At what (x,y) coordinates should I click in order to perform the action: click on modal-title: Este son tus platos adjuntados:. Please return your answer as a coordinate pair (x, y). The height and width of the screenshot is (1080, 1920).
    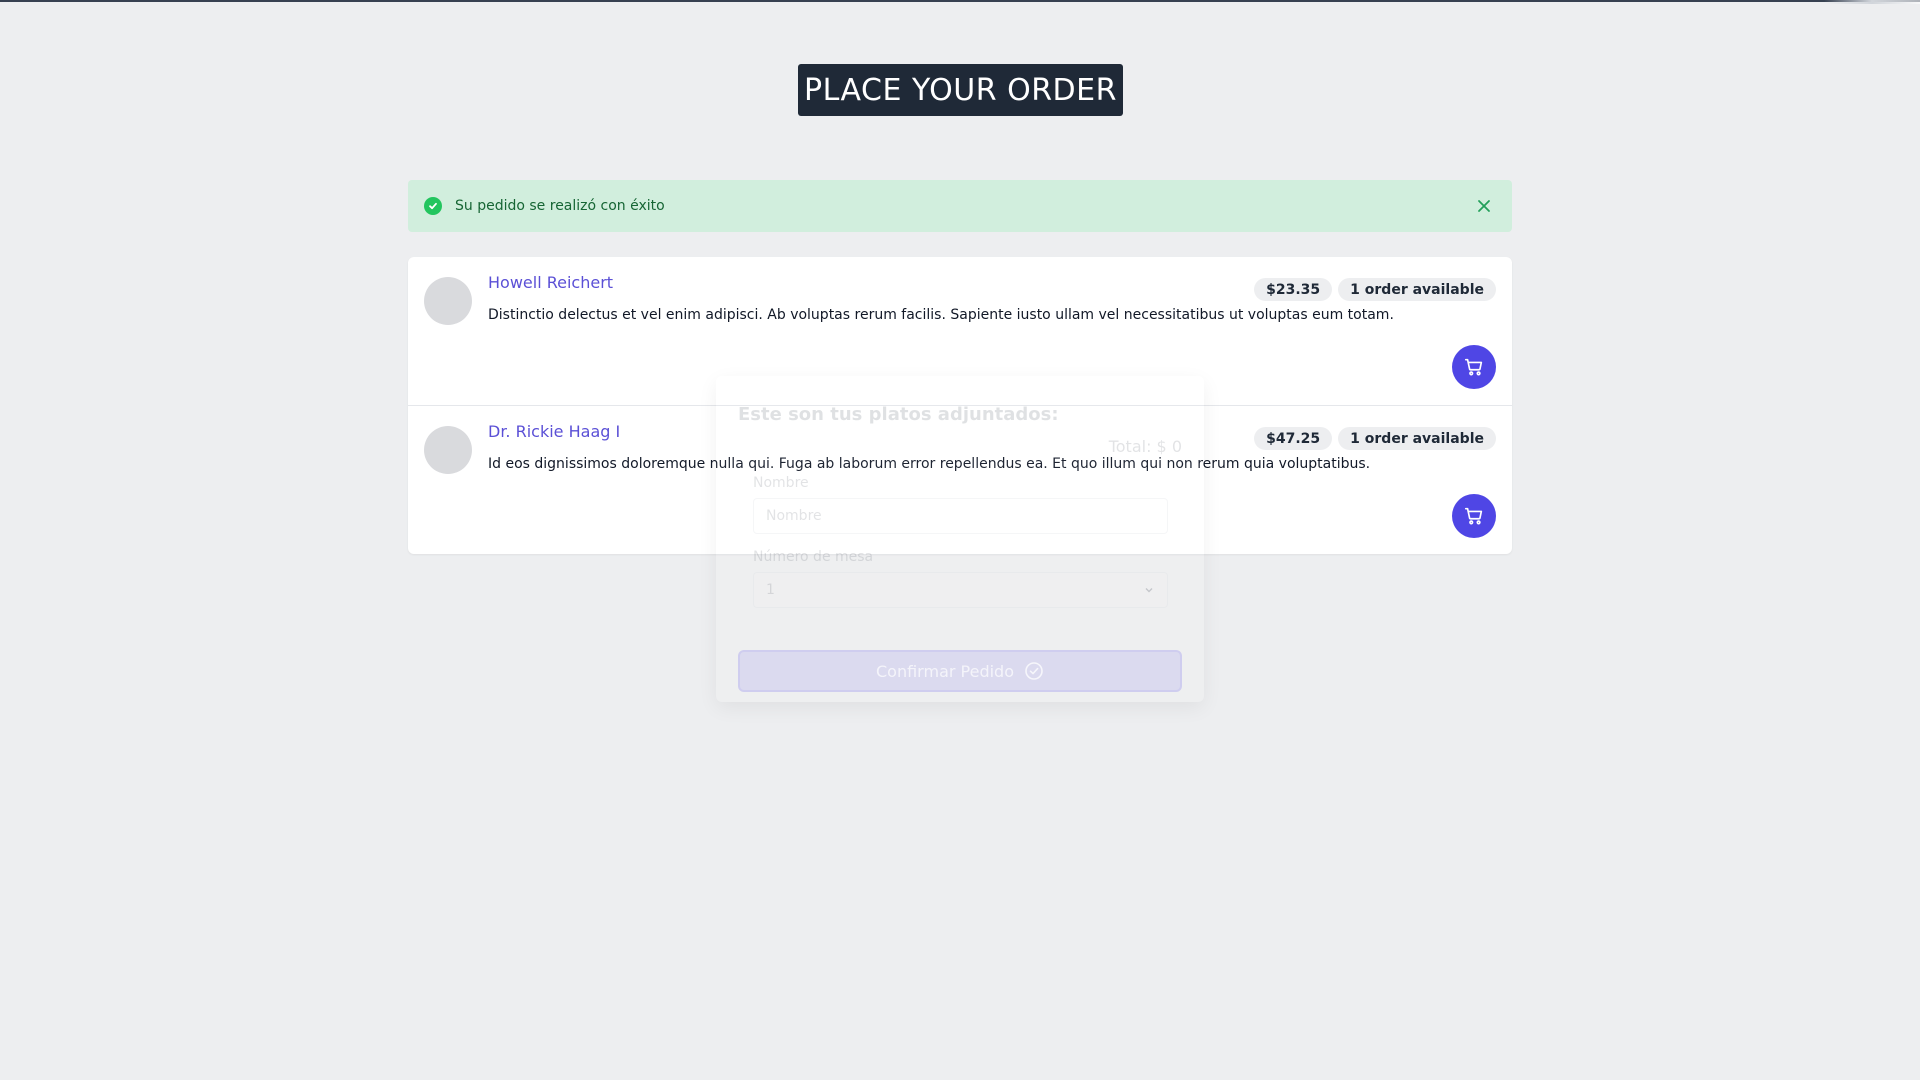
    Looking at the image, I should click on (898, 414).